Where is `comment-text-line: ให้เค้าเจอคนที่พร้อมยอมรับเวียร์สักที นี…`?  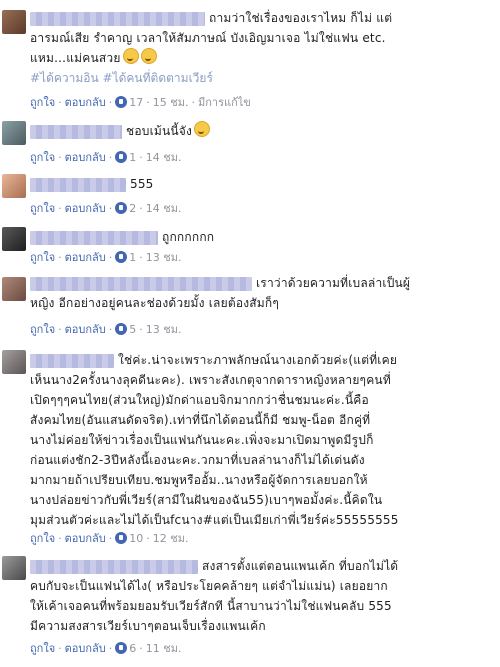 comment-text-line: ให้เค้าเจอคนที่พร้อมยอมรับเวียร์สักที นี… is located at coordinates (211, 606).